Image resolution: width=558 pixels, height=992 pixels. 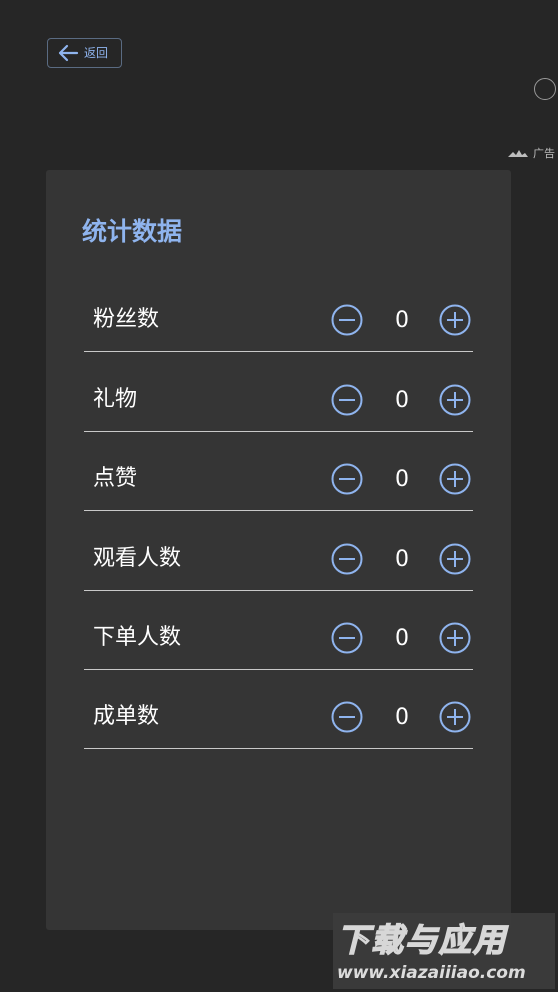 I want to click on arrow-left-icon, so click(x=68, y=53).